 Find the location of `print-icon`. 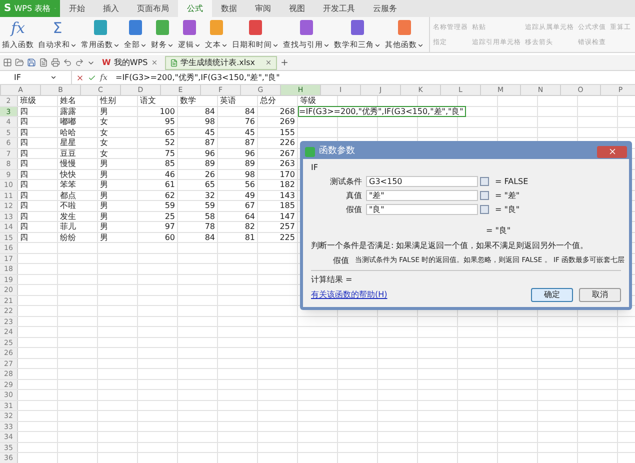

print-icon is located at coordinates (55, 62).